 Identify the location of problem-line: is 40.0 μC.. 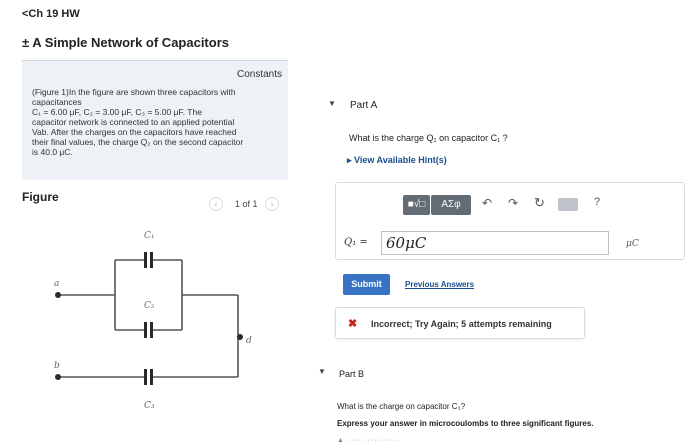
(52, 152).